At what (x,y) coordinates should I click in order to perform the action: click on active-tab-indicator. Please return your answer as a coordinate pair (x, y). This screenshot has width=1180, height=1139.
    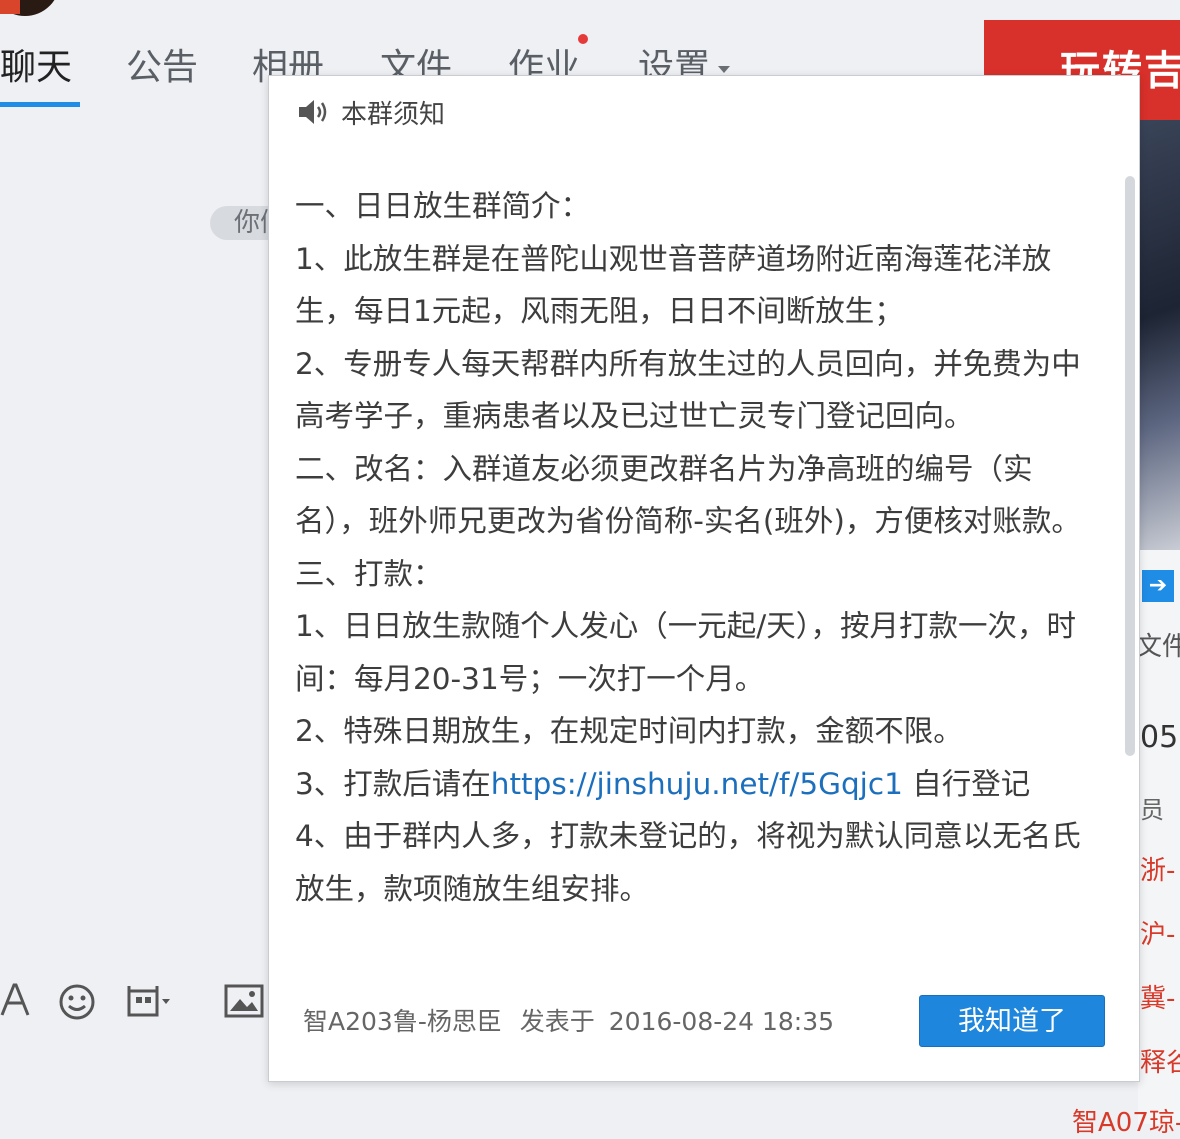
    Looking at the image, I should click on (40, 104).